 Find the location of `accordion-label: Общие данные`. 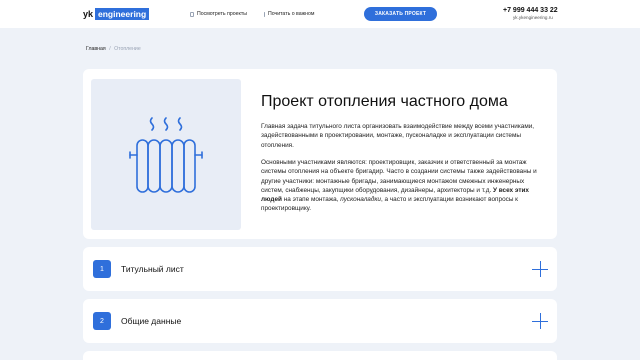

accordion-label: Общие данные is located at coordinates (151, 321).